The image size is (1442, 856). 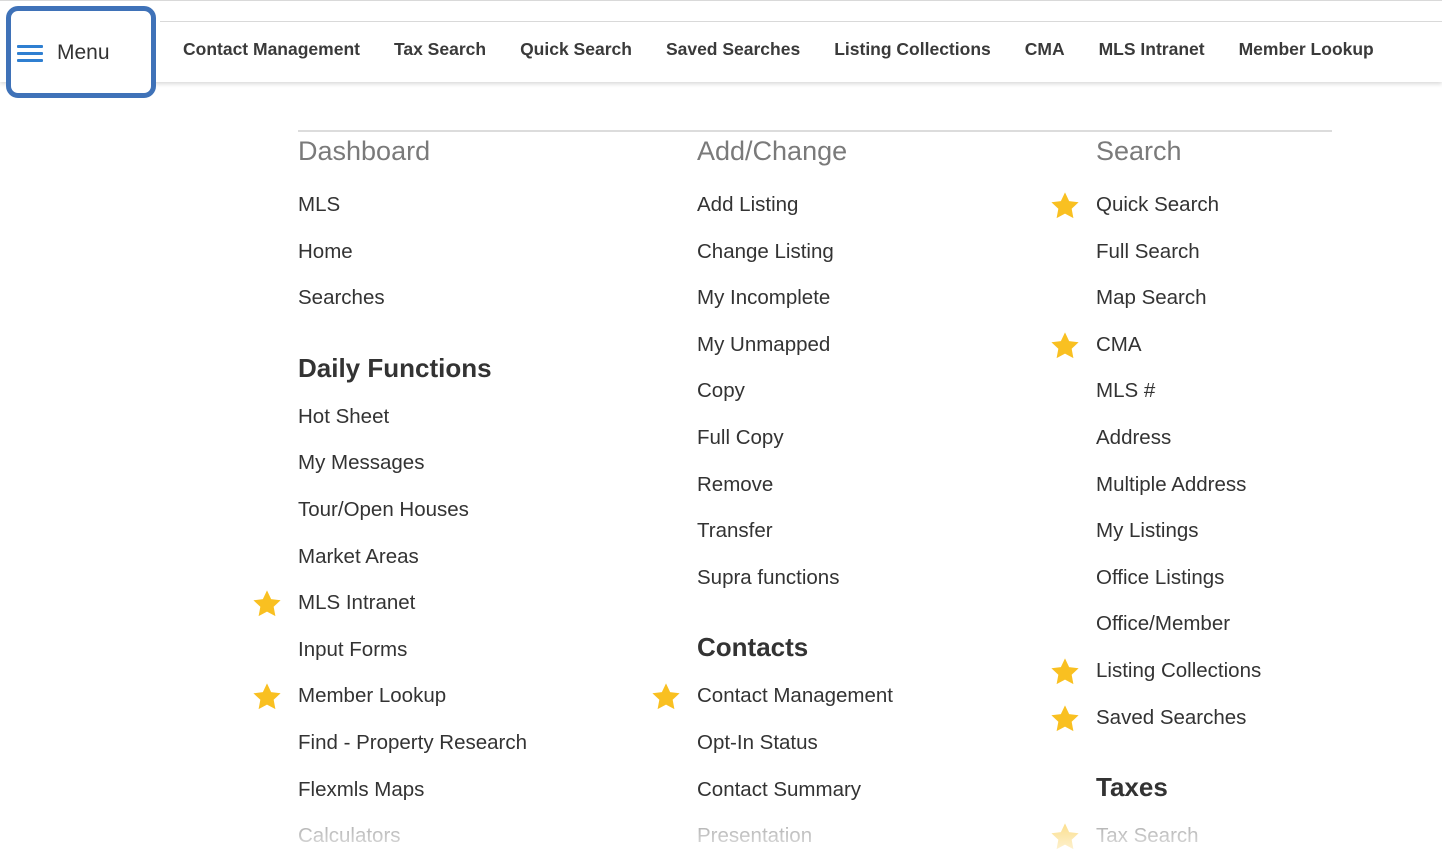 I want to click on contacts-item-label: Presentation, so click(x=755, y=836).